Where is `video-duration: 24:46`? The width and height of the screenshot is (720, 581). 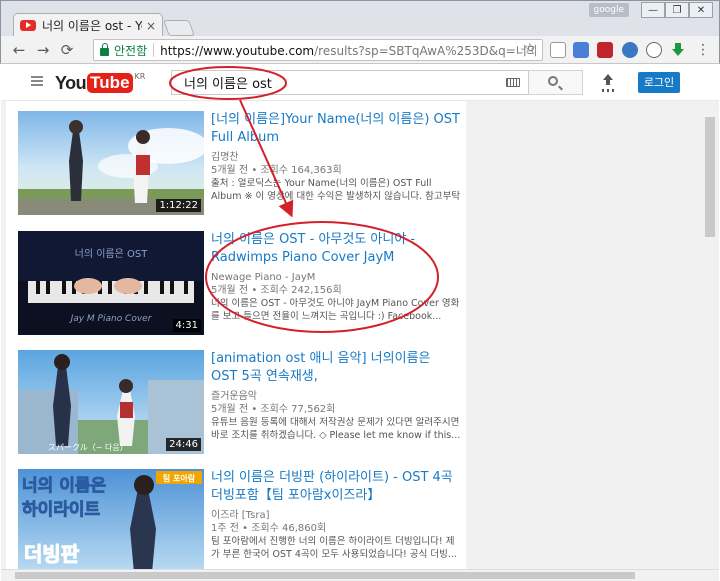 video-duration: 24:46 is located at coordinates (183, 444).